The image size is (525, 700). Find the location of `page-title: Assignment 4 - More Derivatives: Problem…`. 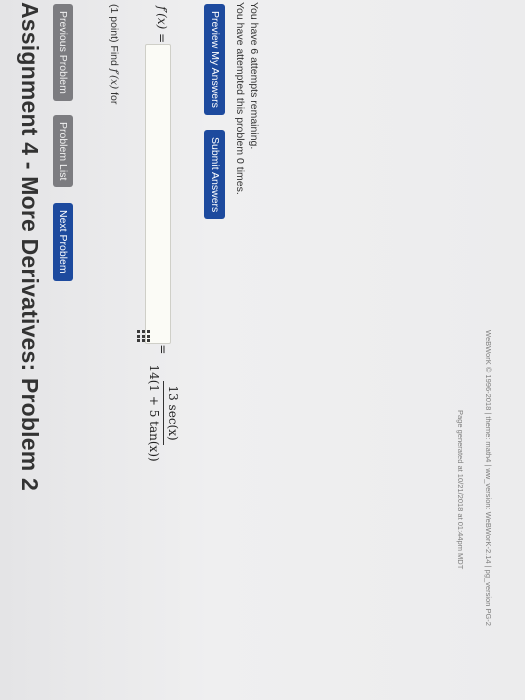

page-title: Assignment 4 - More Derivatives: Problem… is located at coordinates (30, 246).